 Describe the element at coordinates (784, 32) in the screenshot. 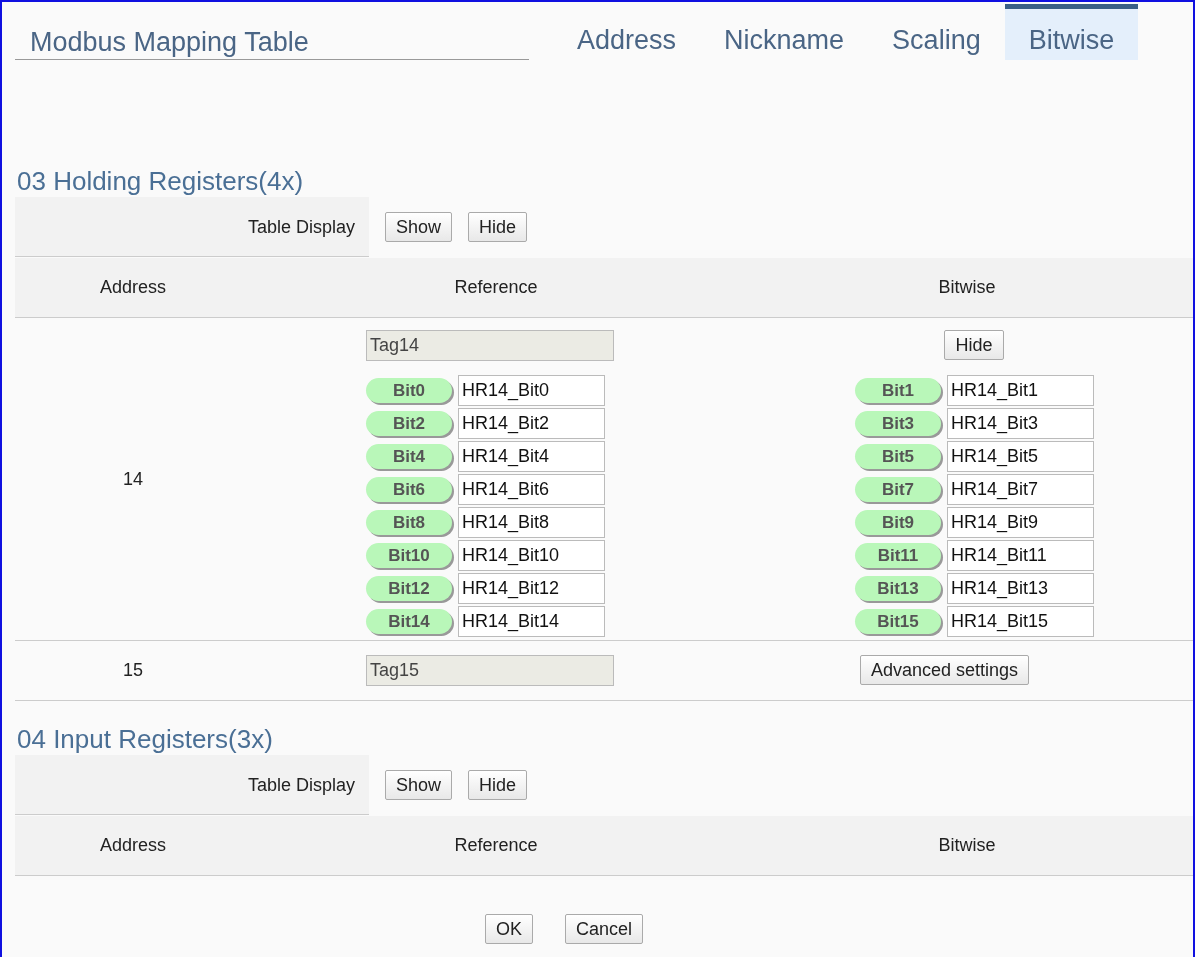

I see `tab: Nickname` at that location.